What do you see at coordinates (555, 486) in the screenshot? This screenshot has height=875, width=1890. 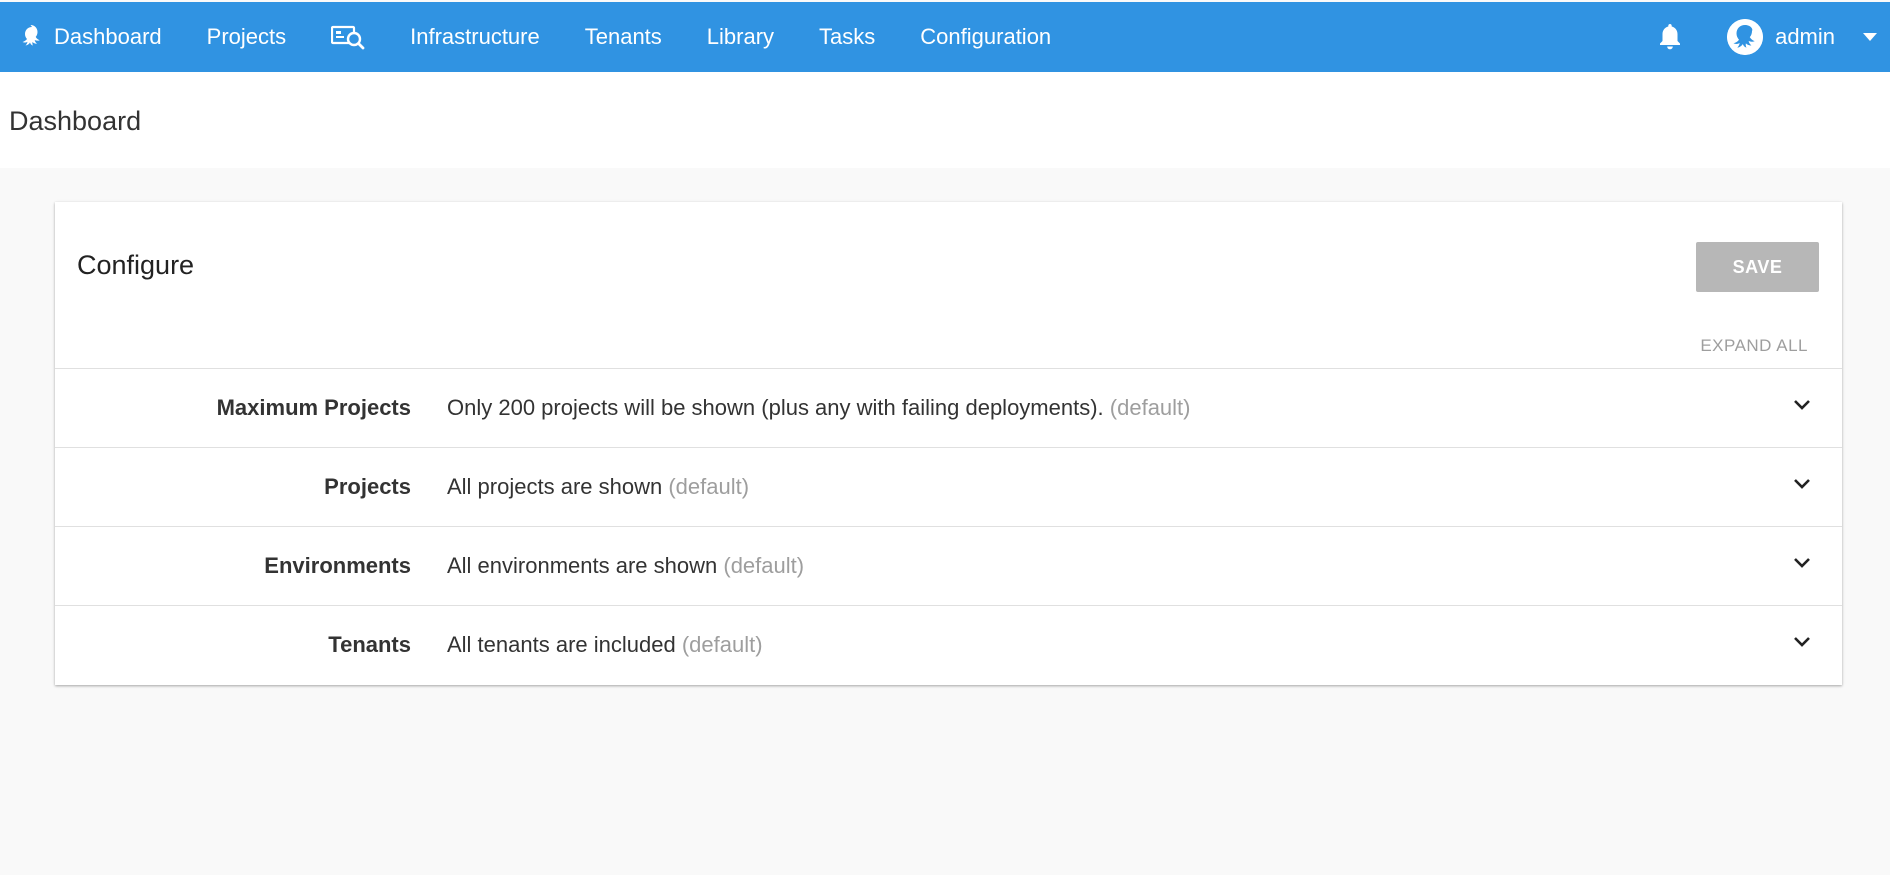 I see `row-value: All projects are shown` at bounding box center [555, 486].